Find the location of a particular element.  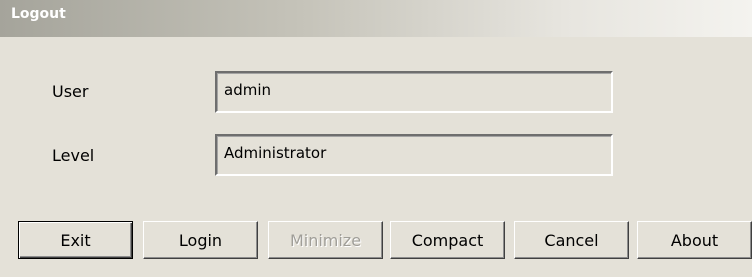

login-button: Login is located at coordinates (200, 240).